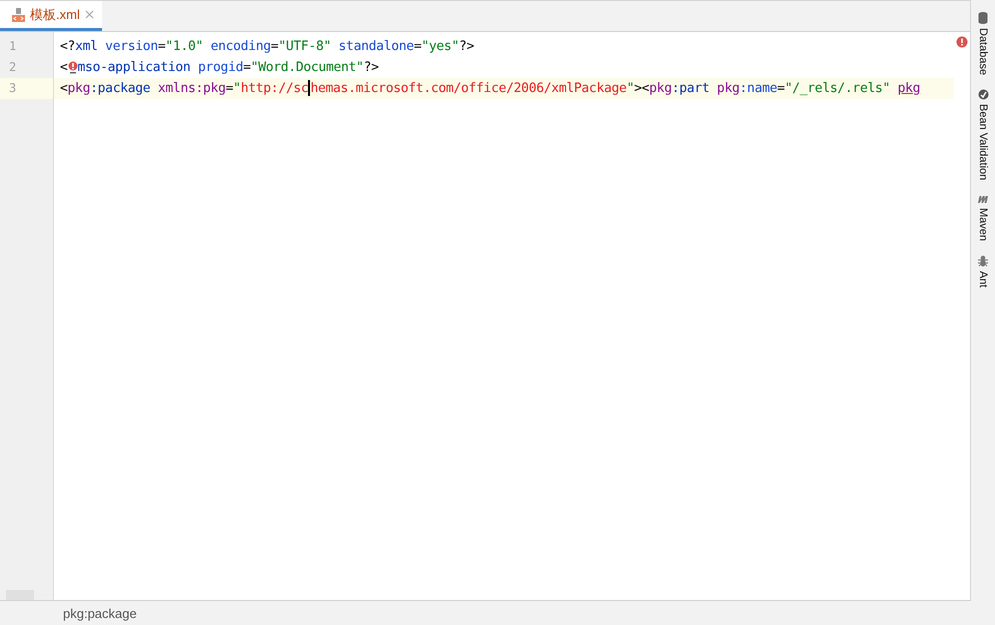 Image resolution: width=995 pixels, height=625 pixels. I want to click on close-icon, so click(89, 14).